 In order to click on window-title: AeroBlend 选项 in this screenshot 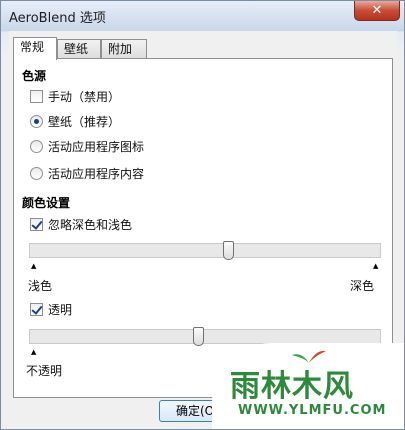, I will do `click(57, 18)`.